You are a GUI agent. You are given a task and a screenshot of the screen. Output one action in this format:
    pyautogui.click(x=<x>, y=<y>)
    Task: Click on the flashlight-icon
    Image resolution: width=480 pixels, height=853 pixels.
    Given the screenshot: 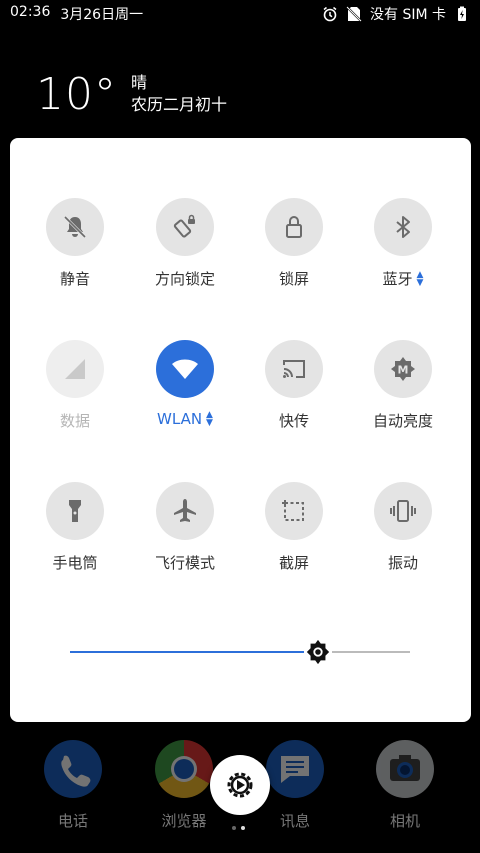 What is the action you would take?
    pyautogui.click(x=75, y=511)
    